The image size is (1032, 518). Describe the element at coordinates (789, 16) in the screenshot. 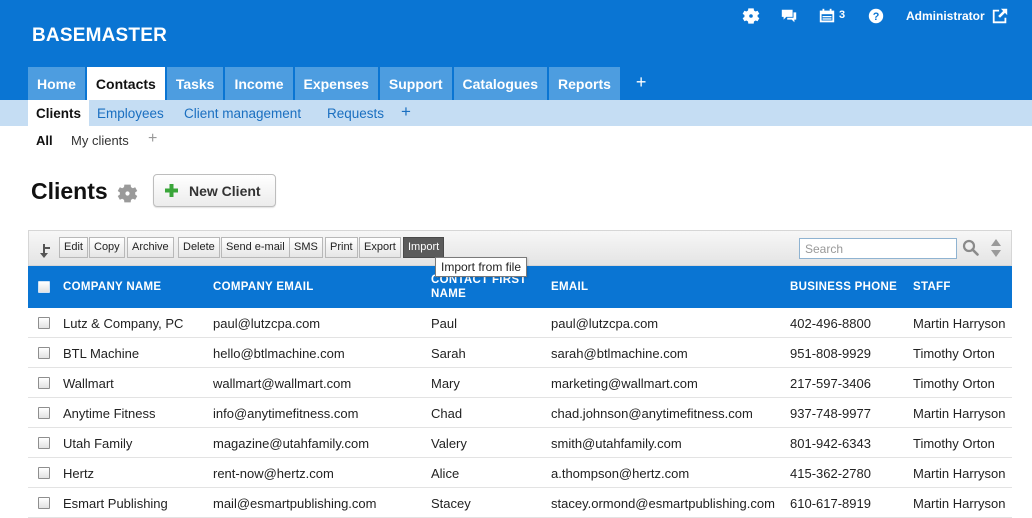

I see `chat-icon` at that location.